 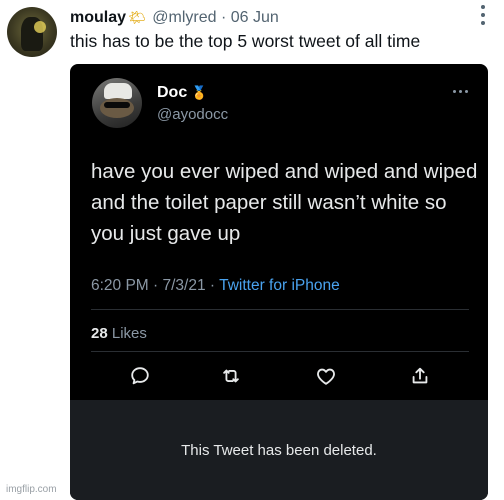 What do you see at coordinates (460, 91) in the screenshot?
I see `quoted-more-icon` at bounding box center [460, 91].